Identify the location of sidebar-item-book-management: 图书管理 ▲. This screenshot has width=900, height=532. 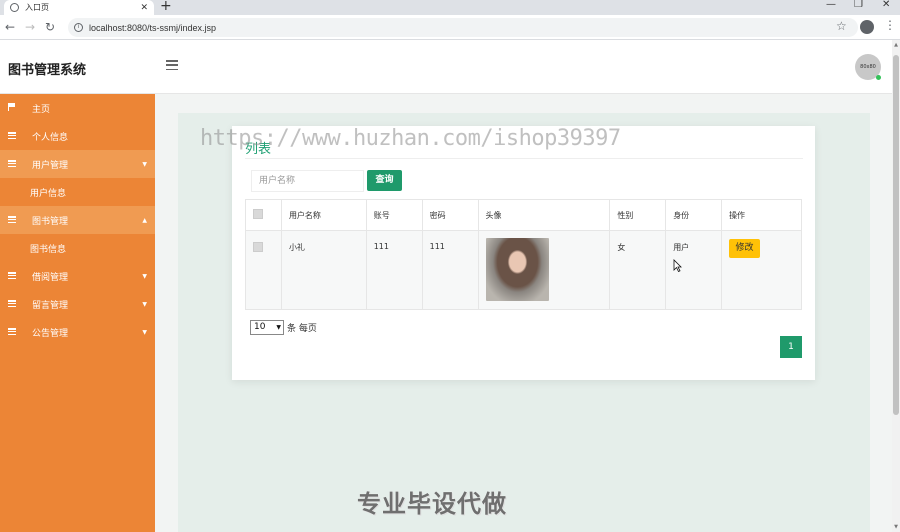
(77, 220).